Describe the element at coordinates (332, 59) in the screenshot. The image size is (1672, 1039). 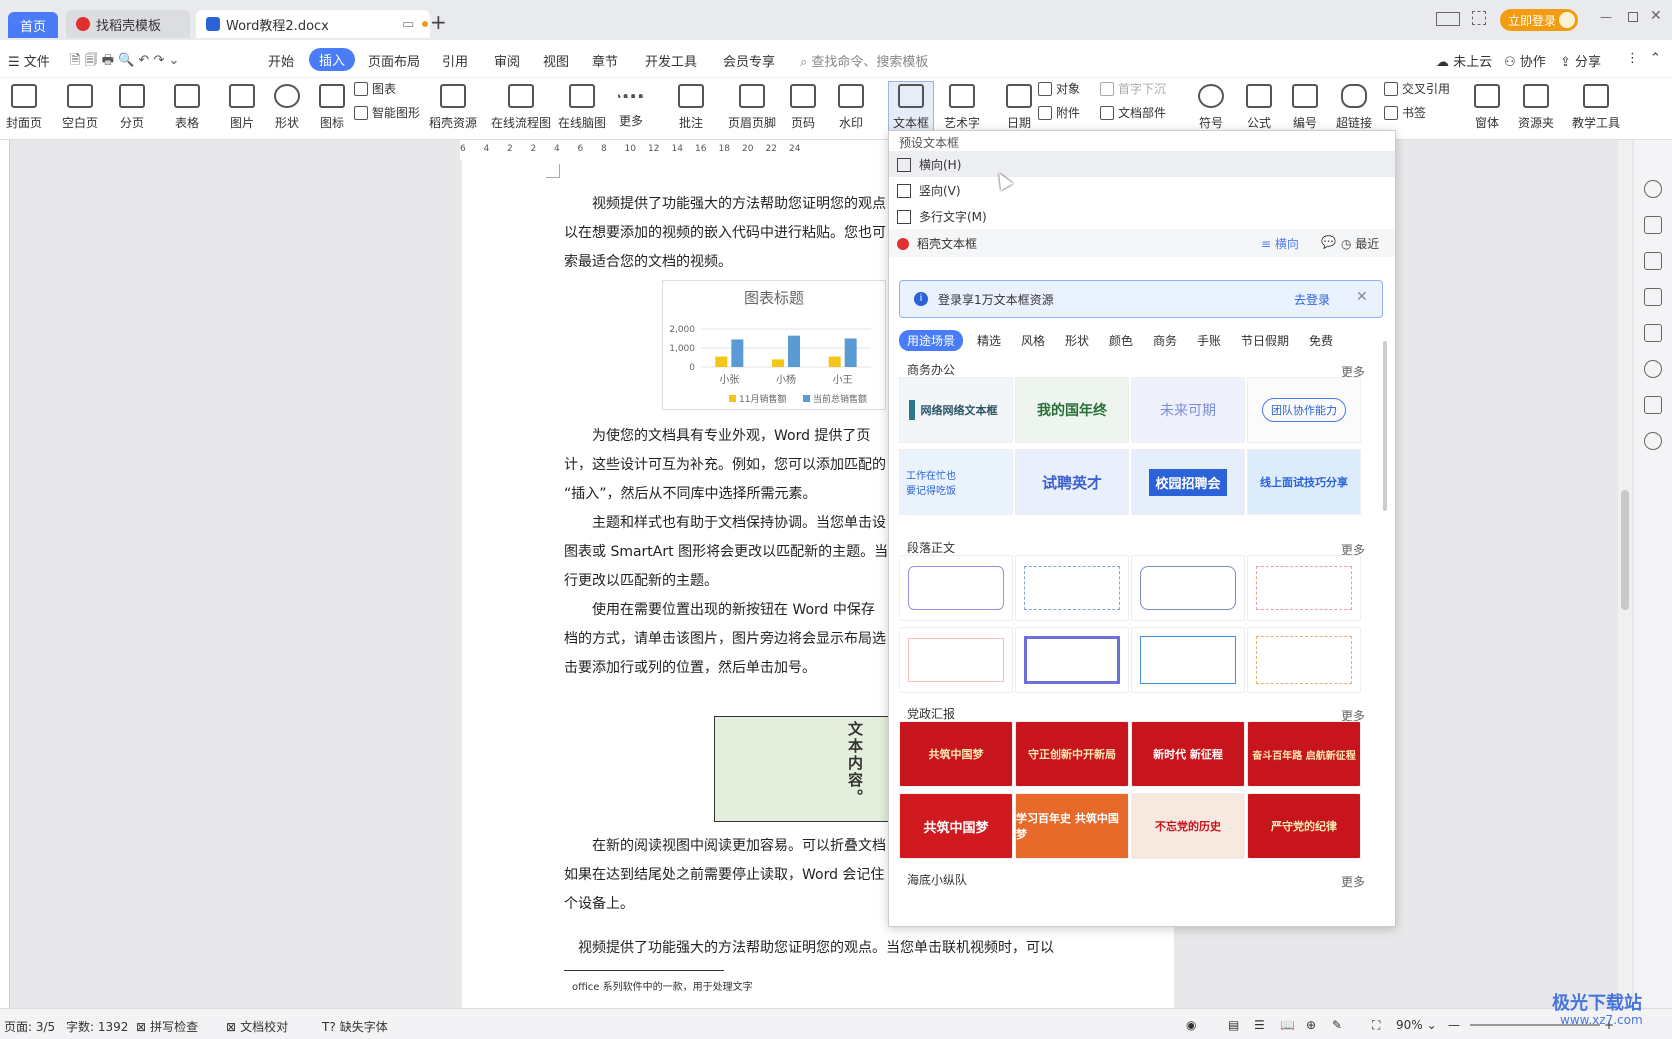
I see `menu-insert: 插入` at that location.